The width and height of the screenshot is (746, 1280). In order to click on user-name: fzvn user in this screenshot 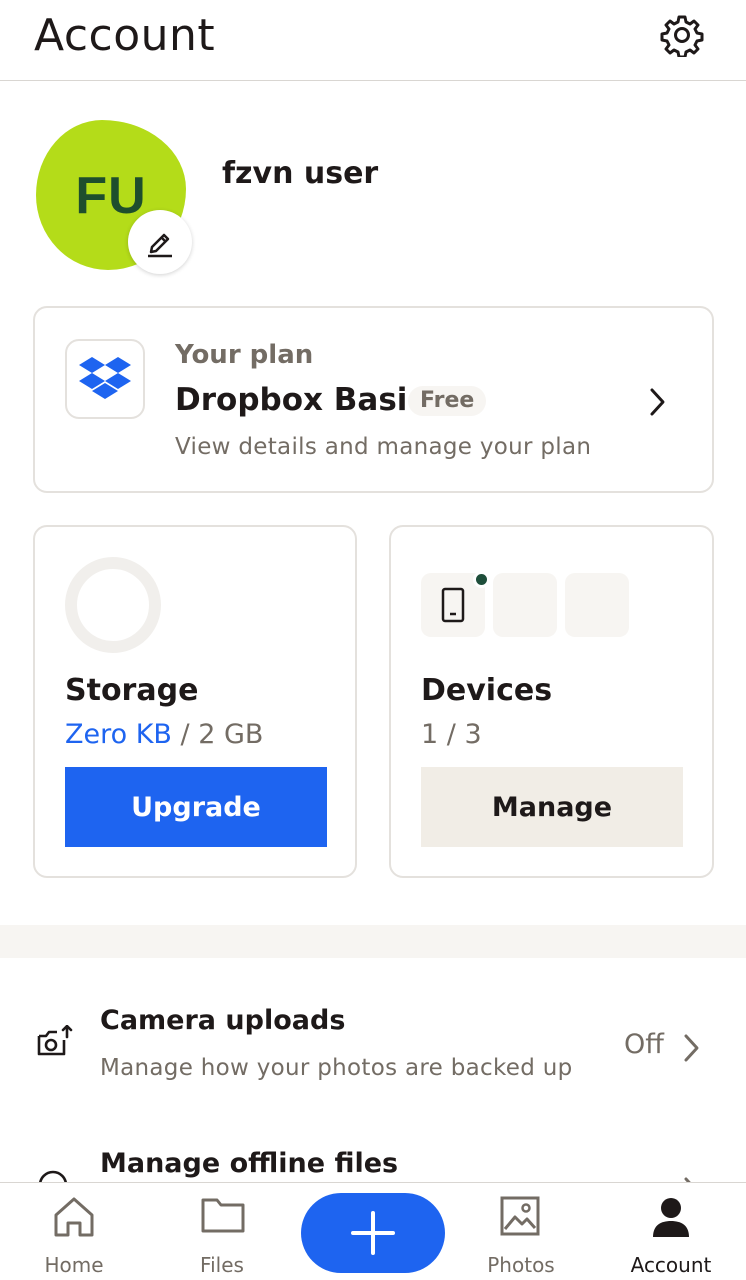, I will do `click(300, 173)`.